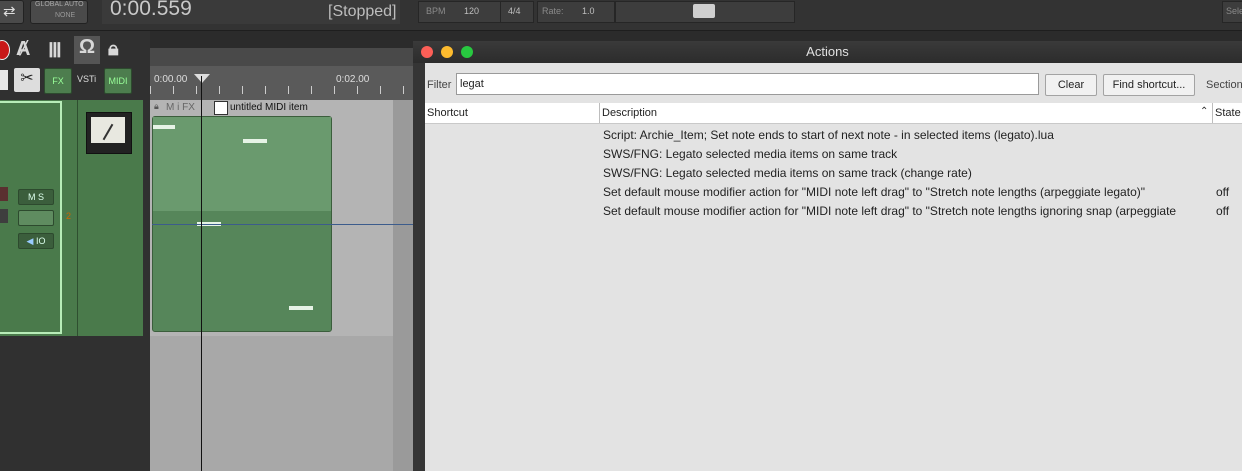 The height and width of the screenshot is (471, 1242). Describe the element at coordinates (36, 197) in the screenshot. I see `mute-solo-buttons: M S` at that location.